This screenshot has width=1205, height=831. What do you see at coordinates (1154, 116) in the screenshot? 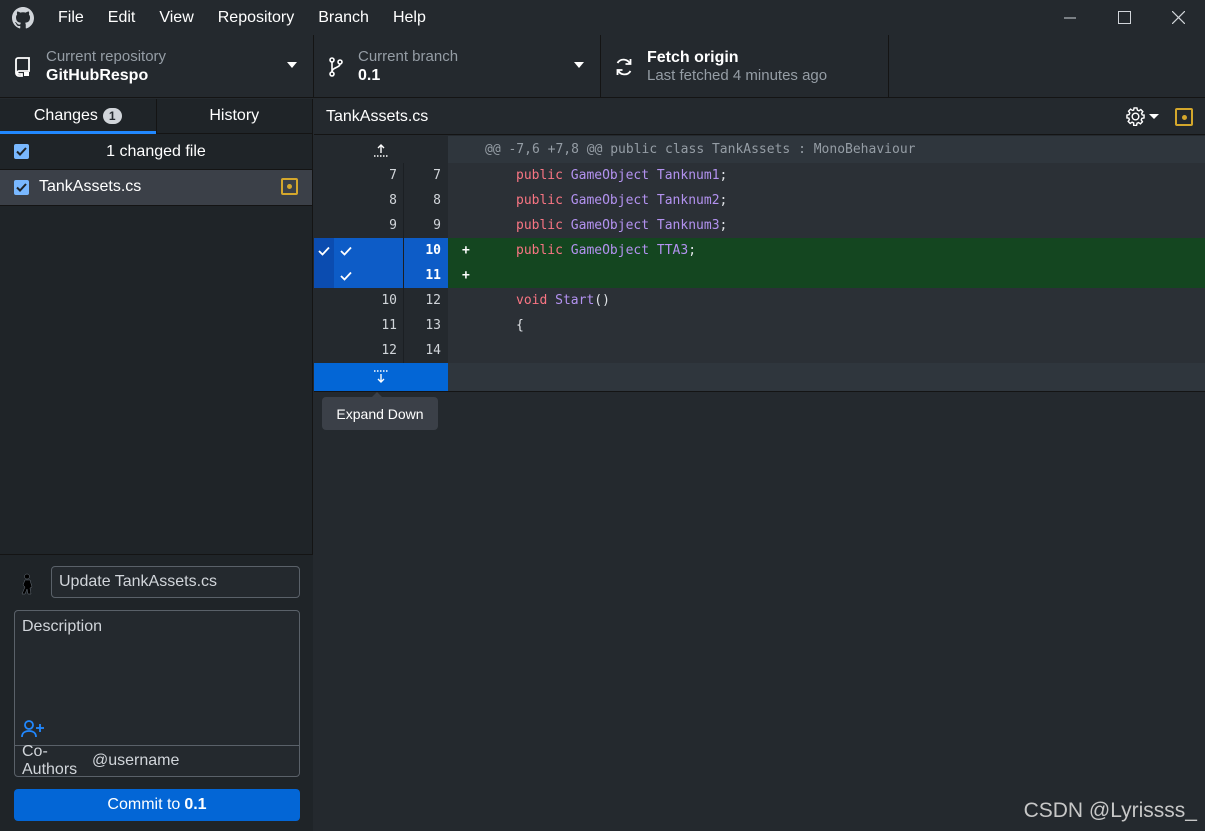
I see `gear-caret-down-icon` at bounding box center [1154, 116].